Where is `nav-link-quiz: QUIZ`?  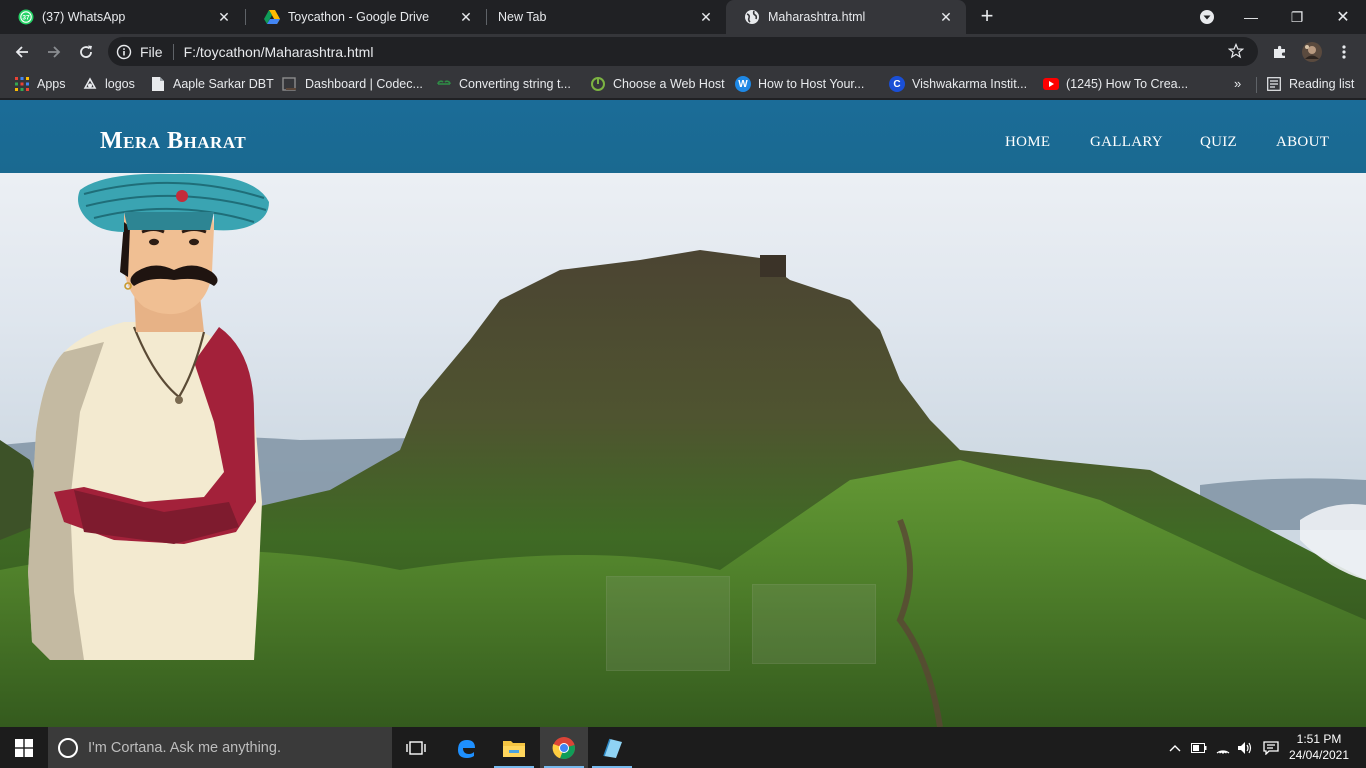
nav-link-quiz: QUIZ is located at coordinates (1218, 142).